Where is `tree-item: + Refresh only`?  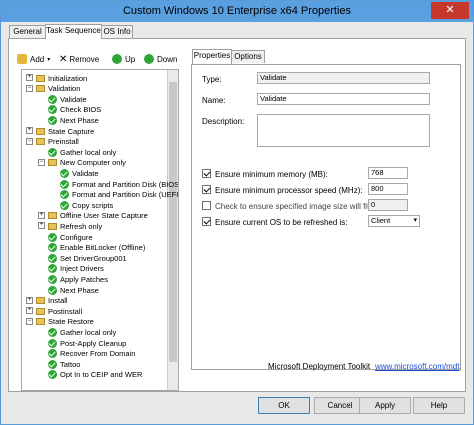 tree-item: + Refresh only is located at coordinates (70, 226).